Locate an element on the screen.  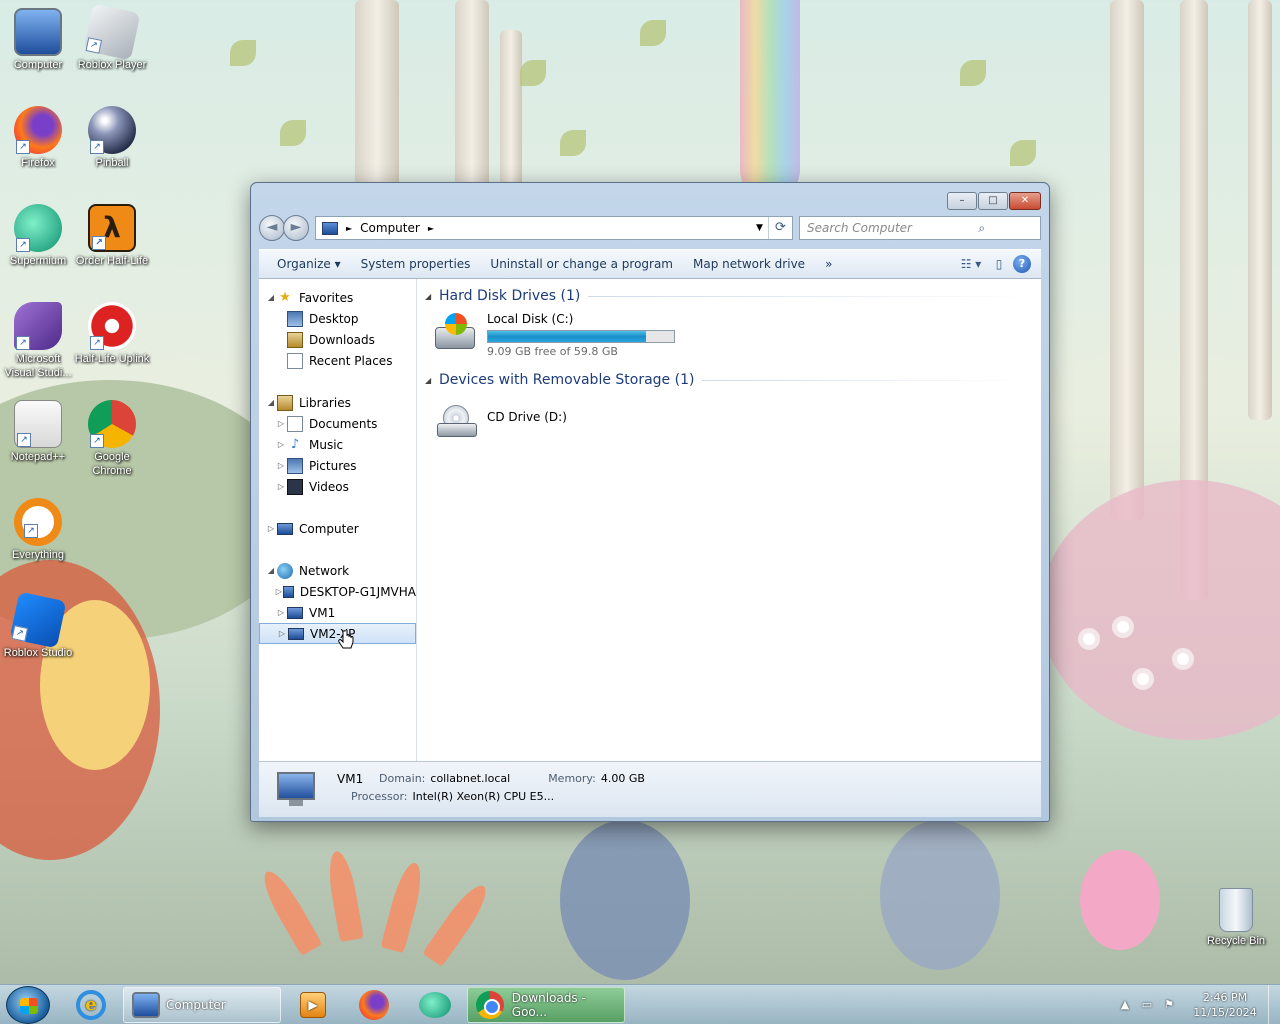
desktop-icon-firefox: ↗ Firefox is located at coordinates (38, 138).